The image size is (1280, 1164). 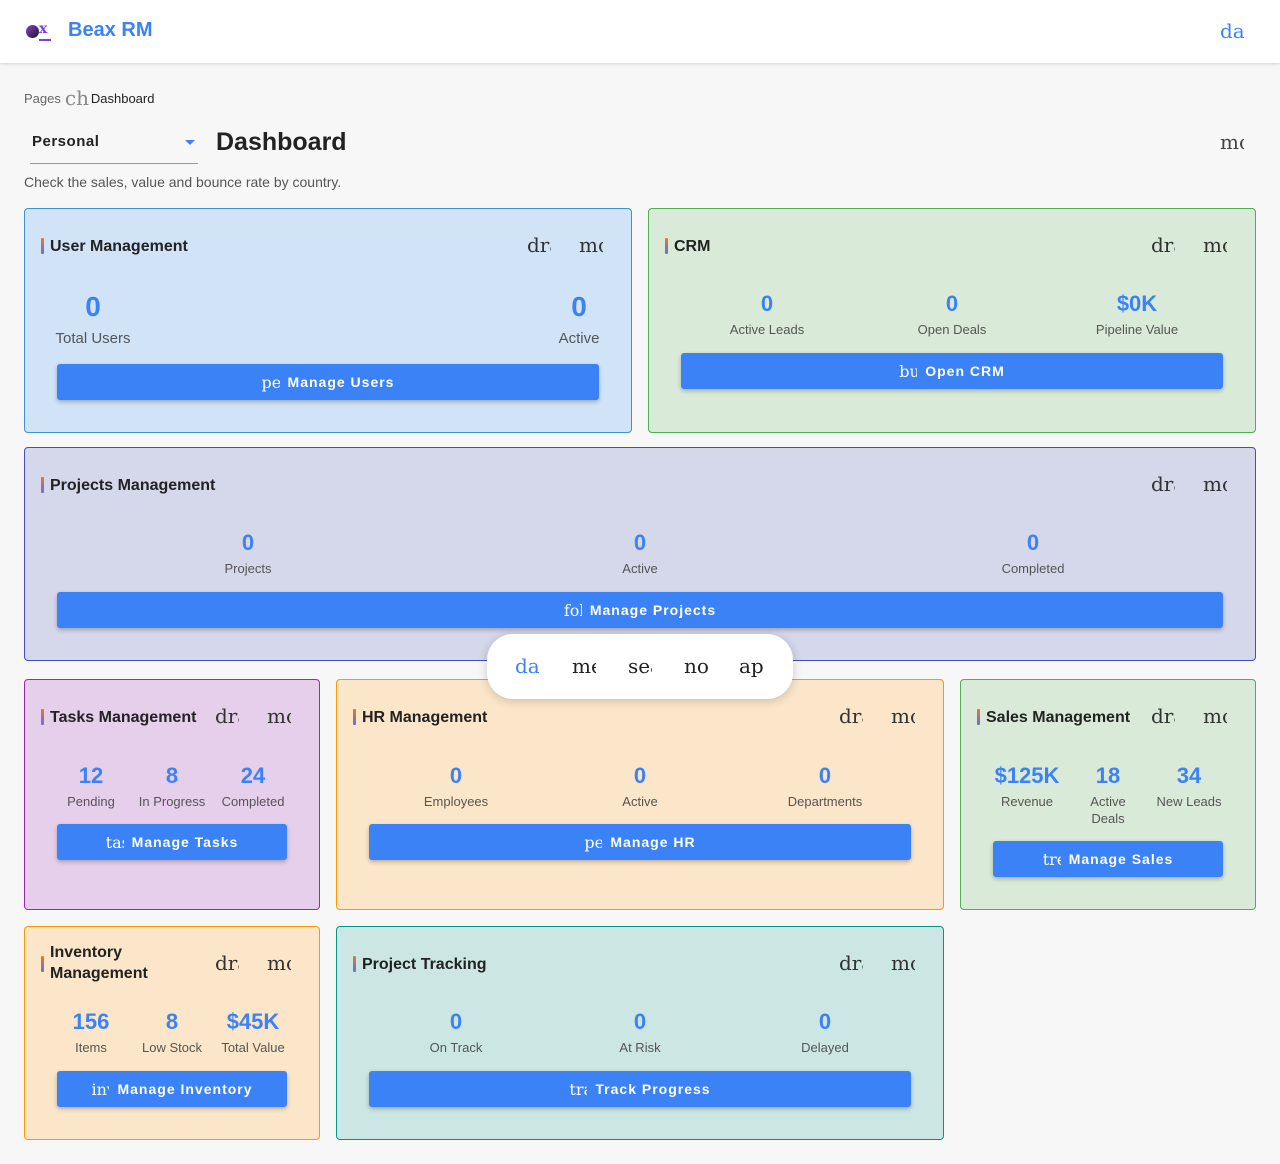 I want to click on nav-menu-icon: menu, so click(x=584, y=666).